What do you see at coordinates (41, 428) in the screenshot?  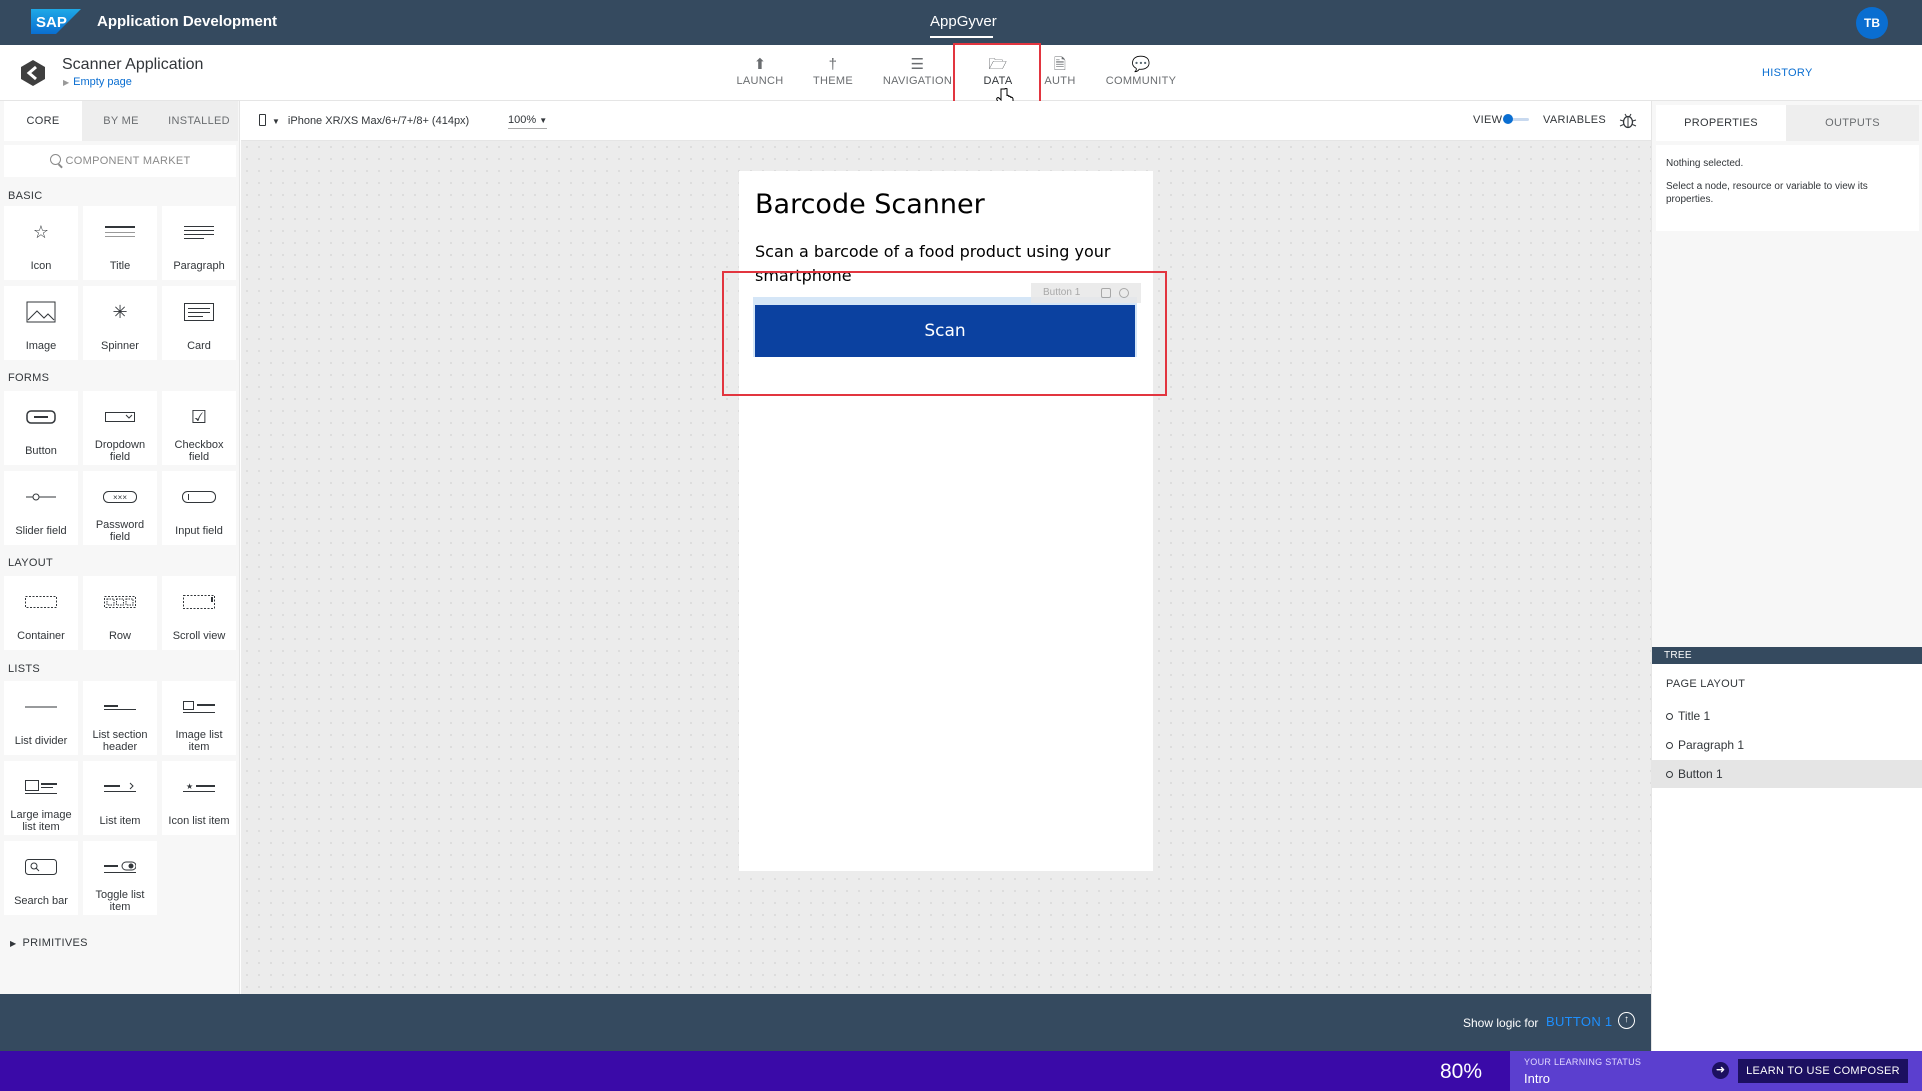 I see `component-button: Button` at bounding box center [41, 428].